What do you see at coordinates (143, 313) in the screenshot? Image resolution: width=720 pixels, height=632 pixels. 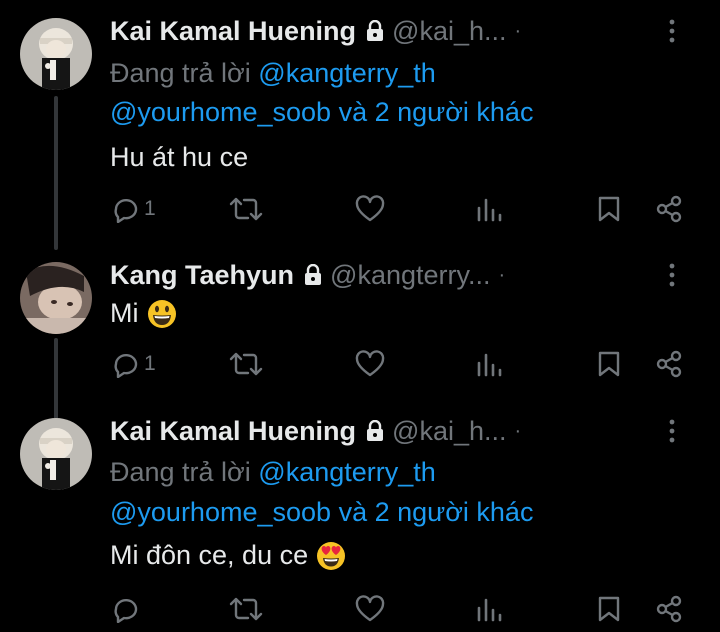 I see `tweet-text: Mi` at bounding box center [143, 313].